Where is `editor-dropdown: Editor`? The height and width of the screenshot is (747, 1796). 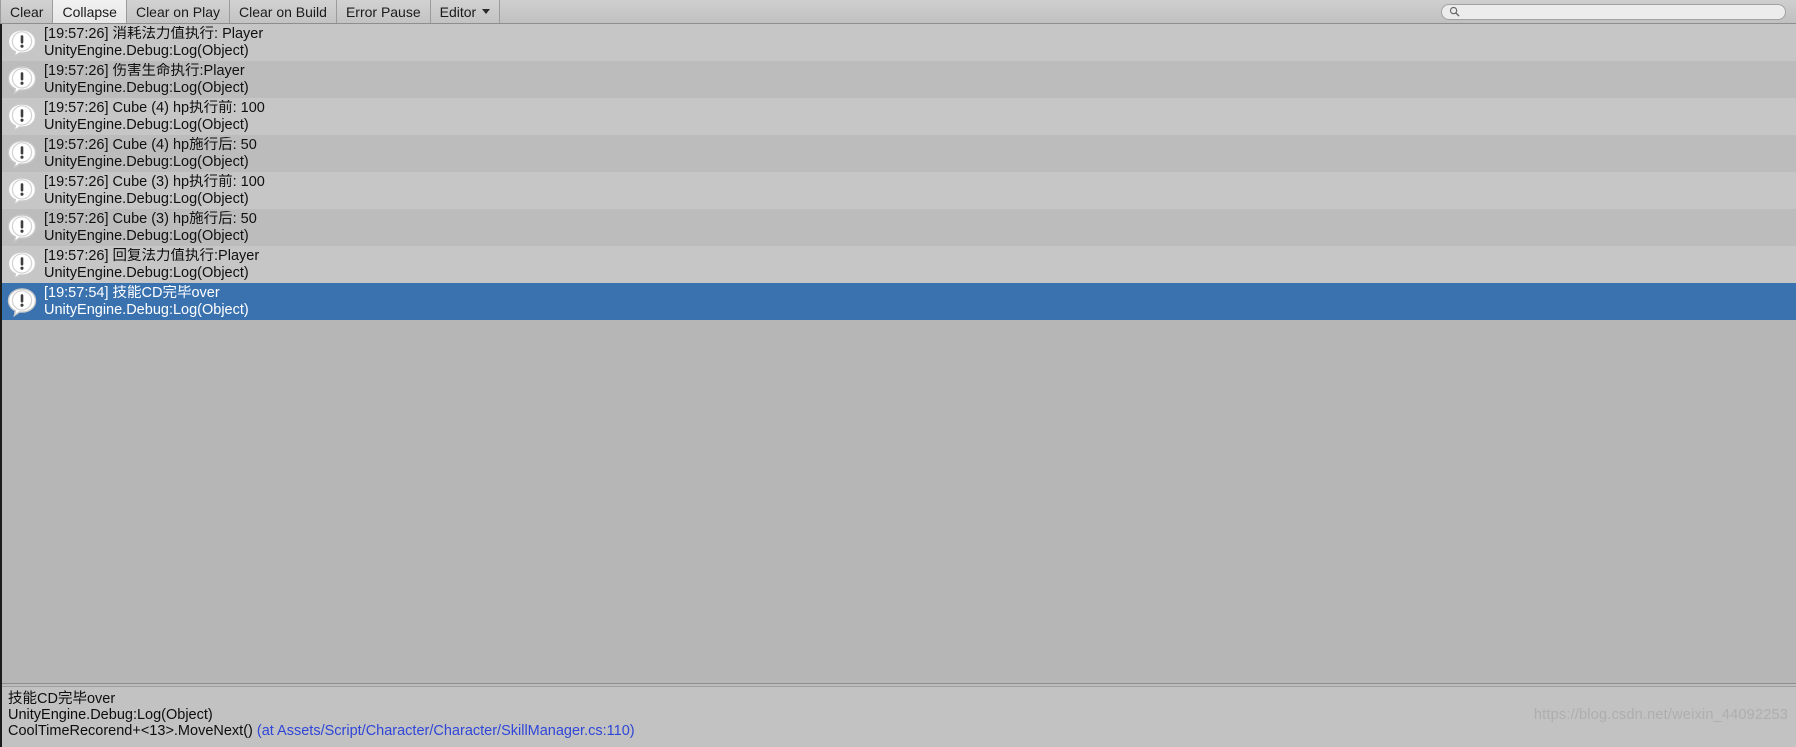 editor-dropdown: Editor is located at coordinates (465, 11).